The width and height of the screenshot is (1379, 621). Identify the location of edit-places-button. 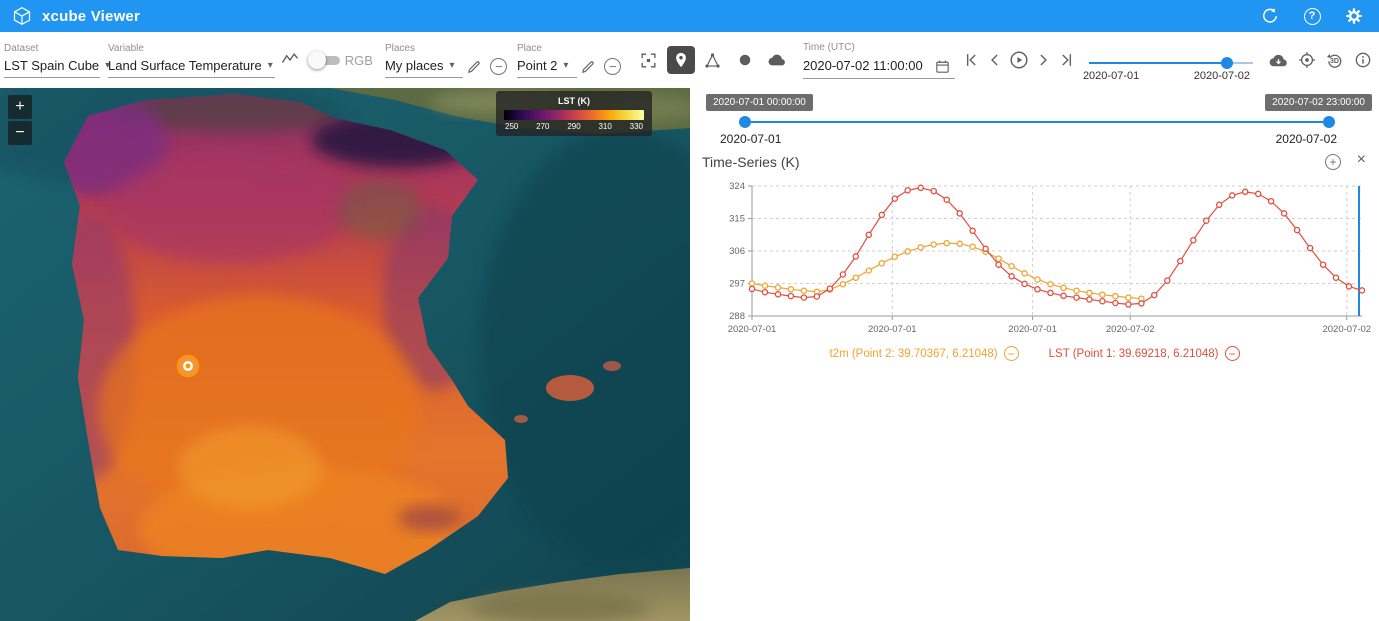
(475, 67).